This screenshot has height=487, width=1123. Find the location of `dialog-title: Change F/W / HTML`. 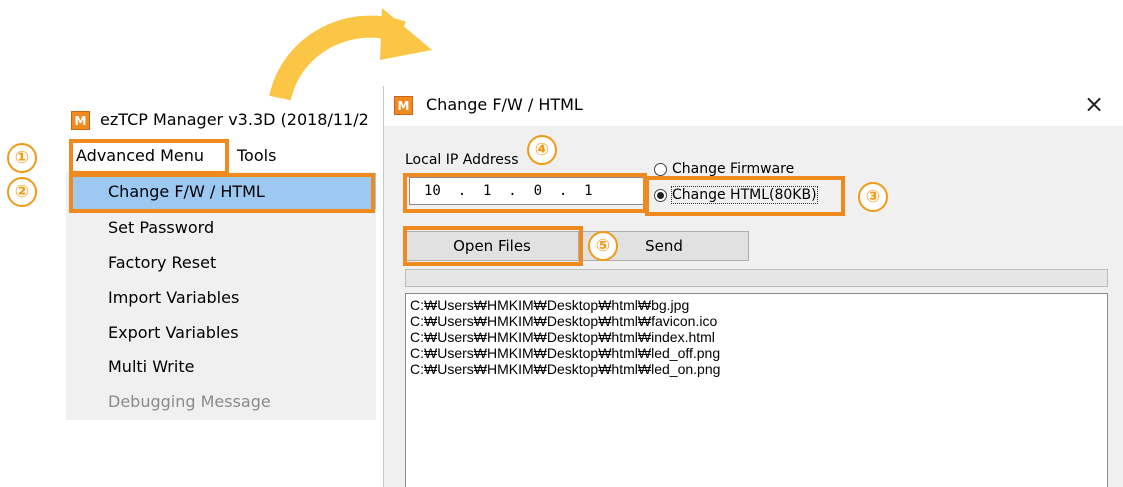

dialog-title: Change F/W / HTML is located at coordinates (504, 104).